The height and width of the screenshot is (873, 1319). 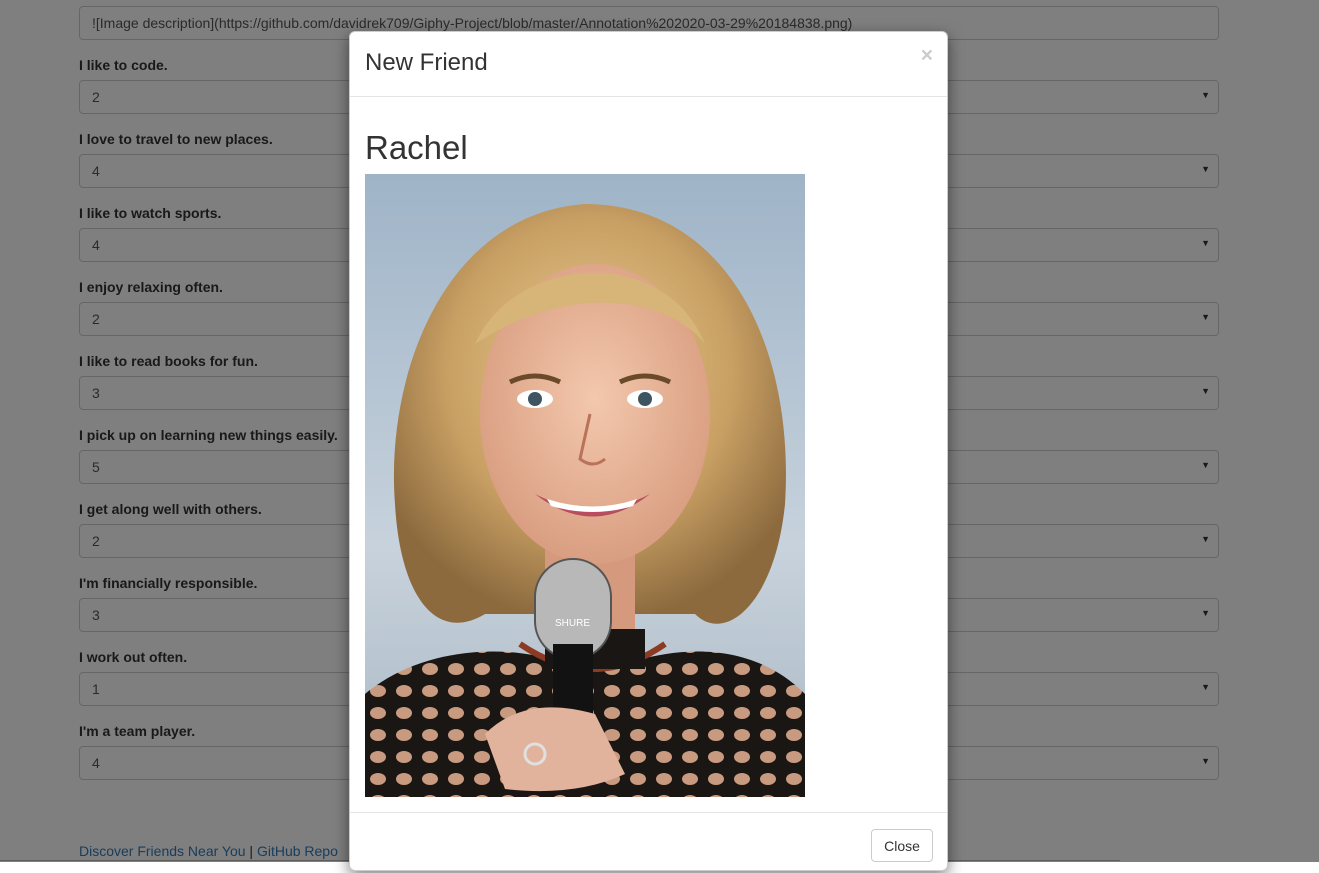 What do you see at coordinates (648, 64) in the screenshot?
I see `modal-header: New Friend ×` at bounding box center [648, 64].